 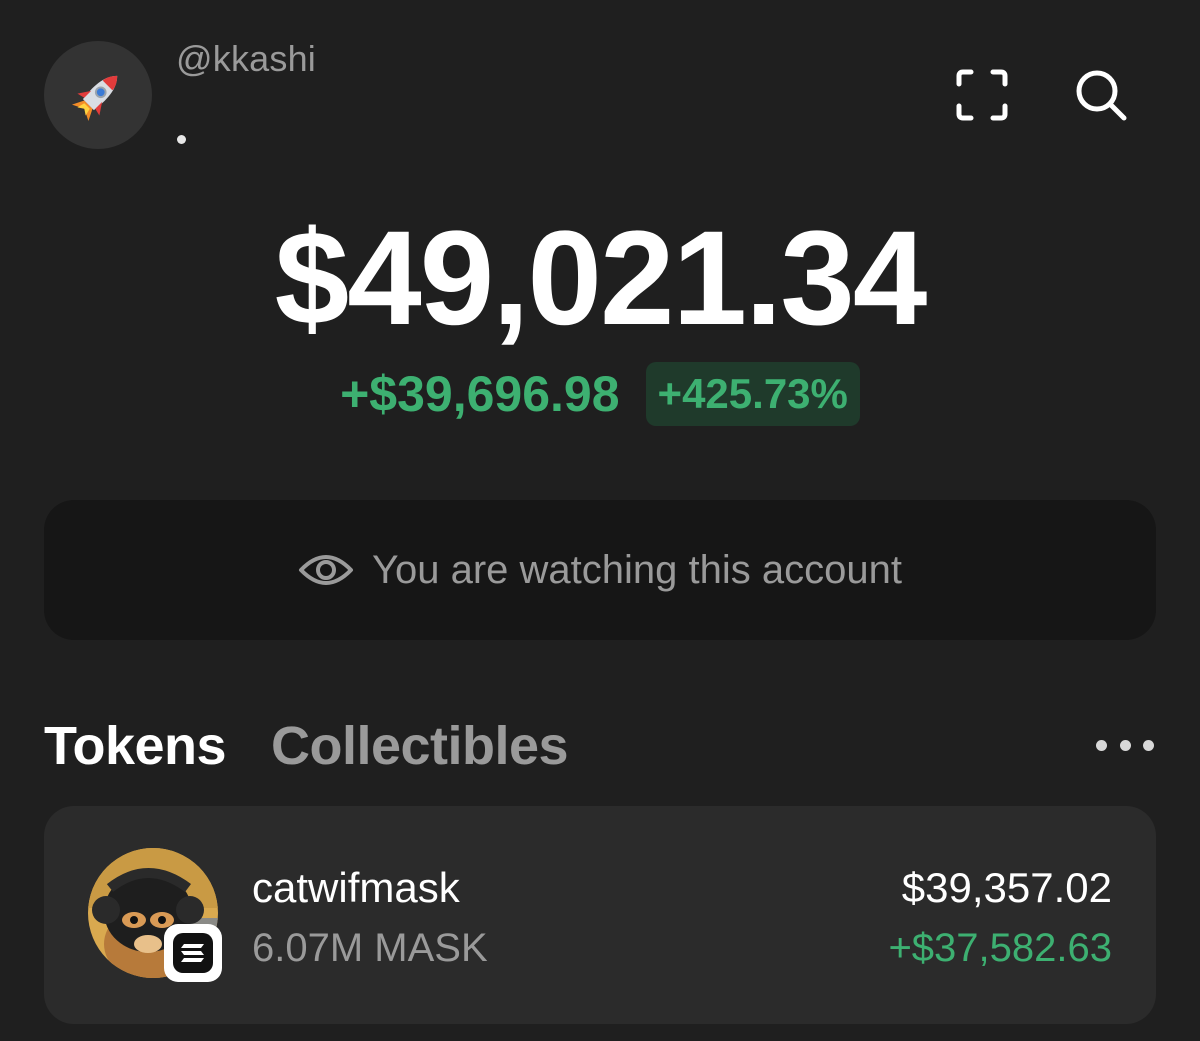 I want to click on watching-account-banner: You are watching this account, so click(x=600, y=570).